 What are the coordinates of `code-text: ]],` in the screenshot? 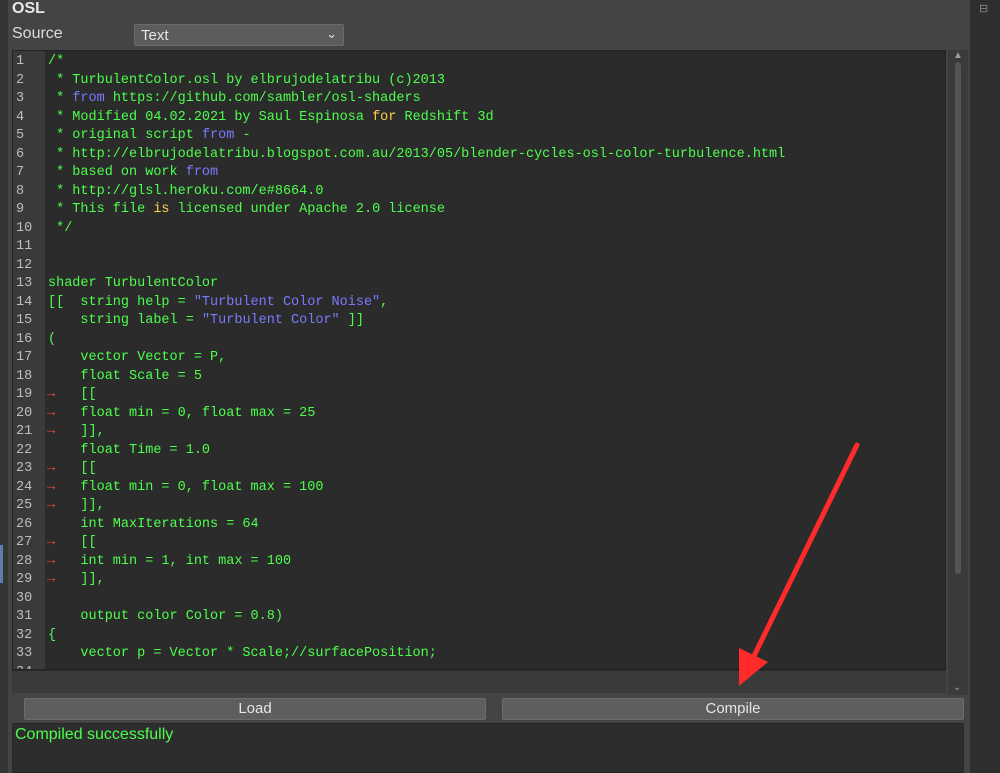 It's located at (76, 432).